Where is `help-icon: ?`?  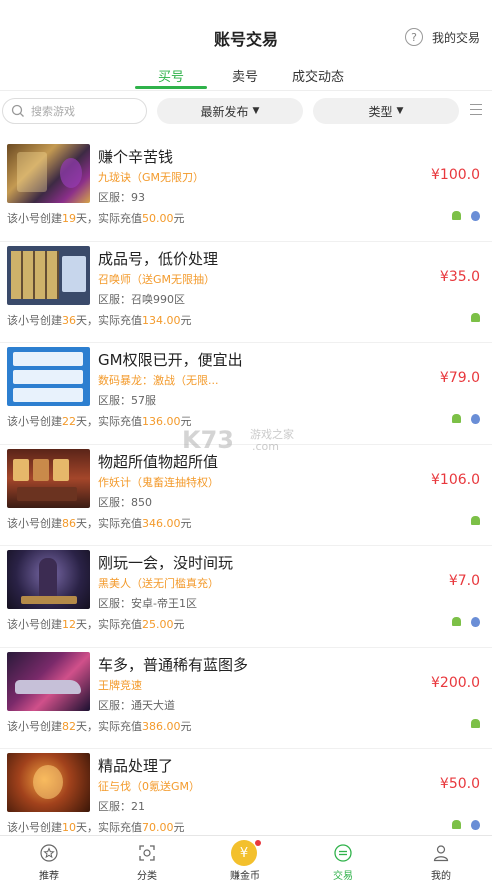
help-icon: ? is located at coordinates (413, 37).